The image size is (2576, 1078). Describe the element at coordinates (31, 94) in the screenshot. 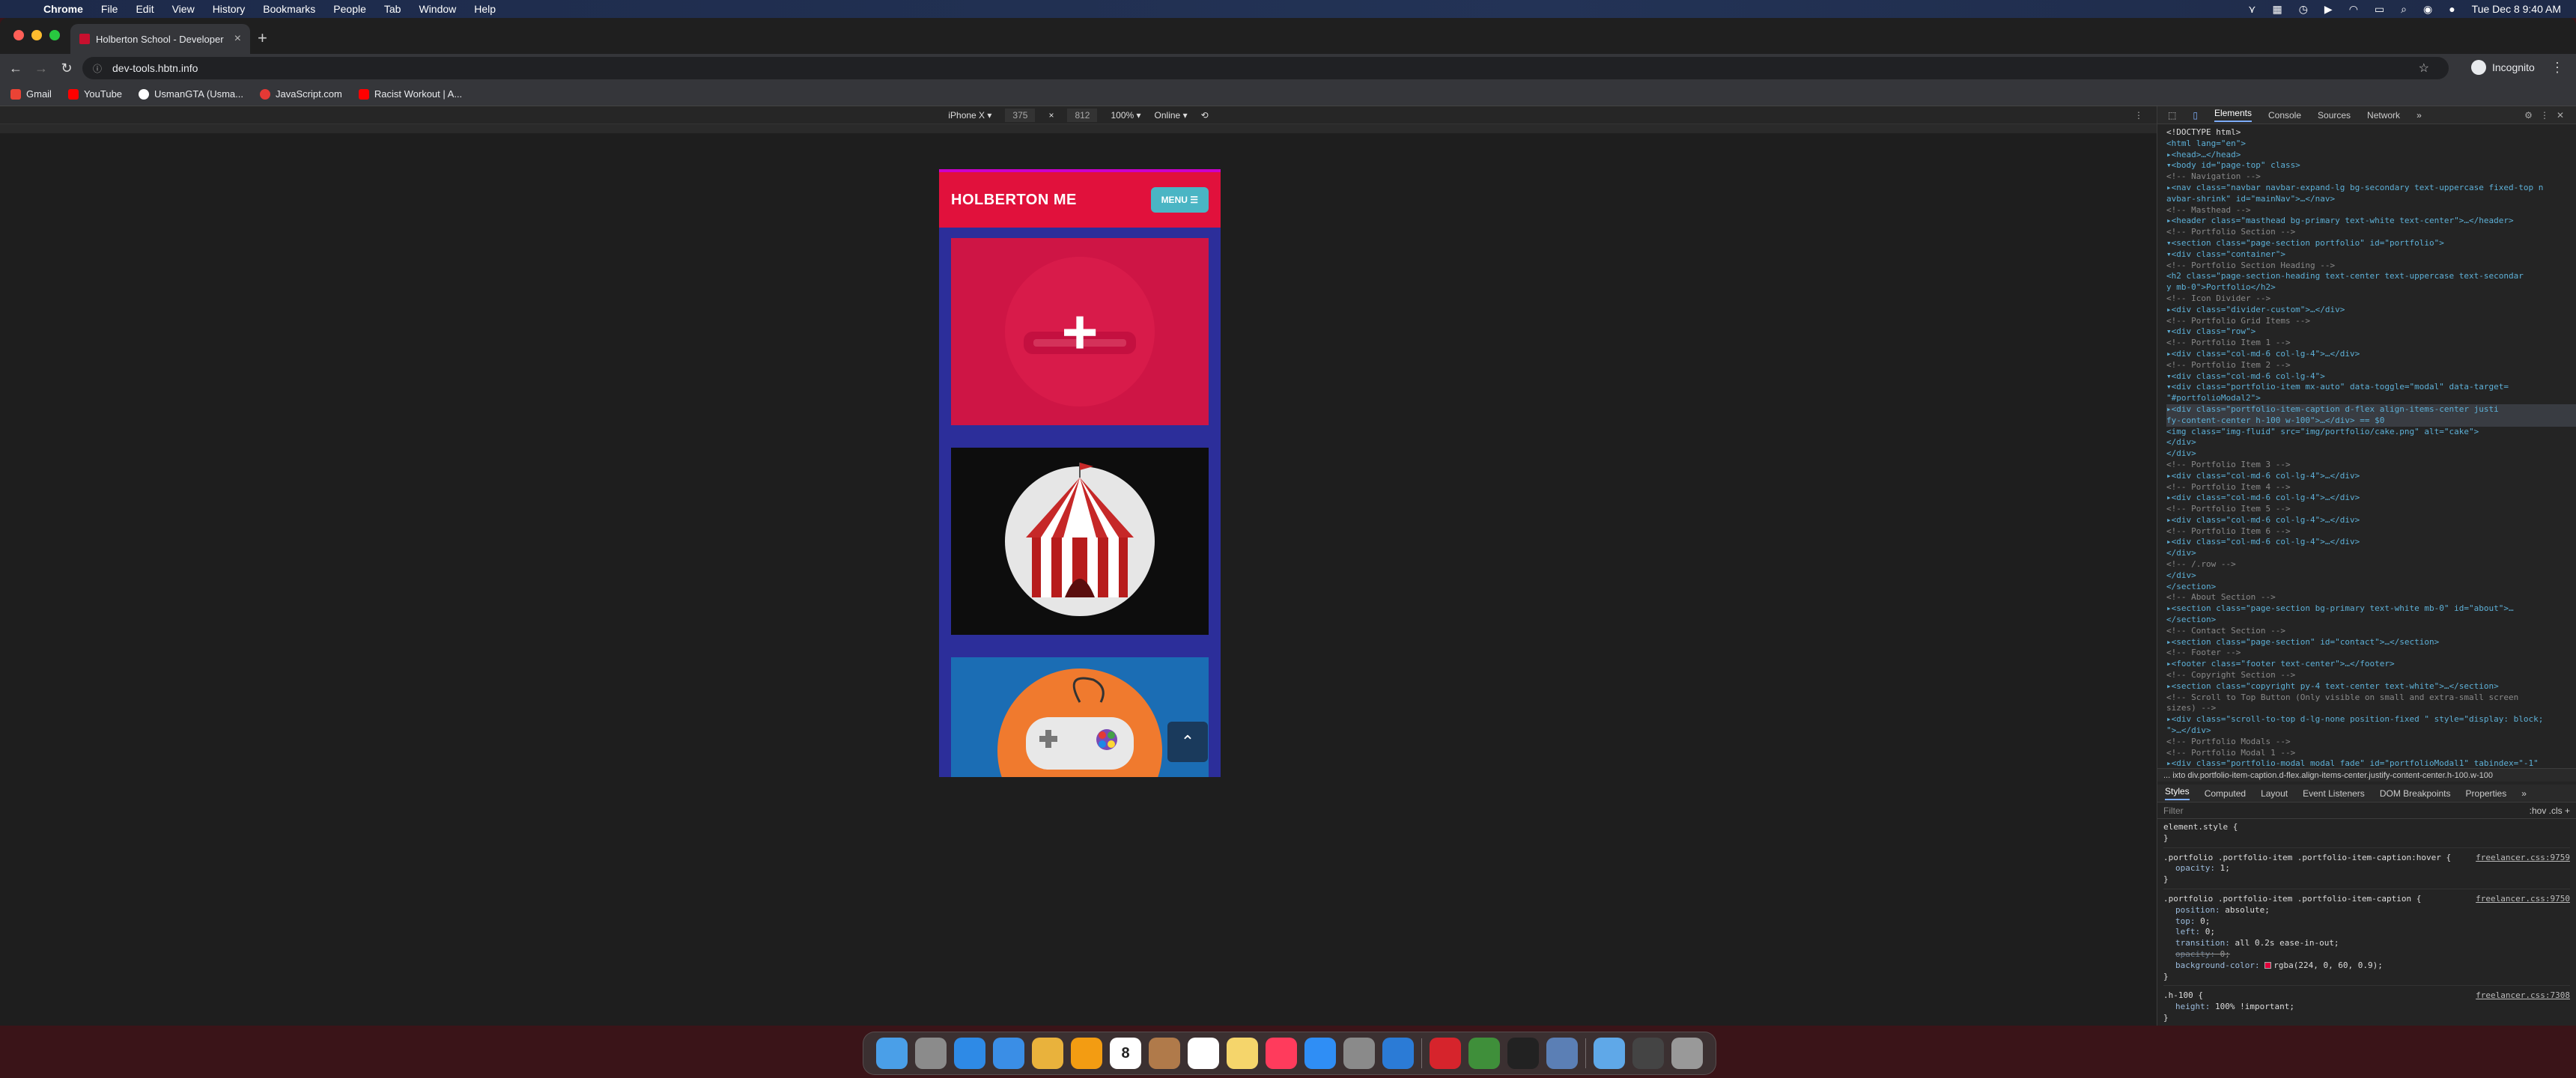

I see `bookmark-gmail: Gmail` at that location.